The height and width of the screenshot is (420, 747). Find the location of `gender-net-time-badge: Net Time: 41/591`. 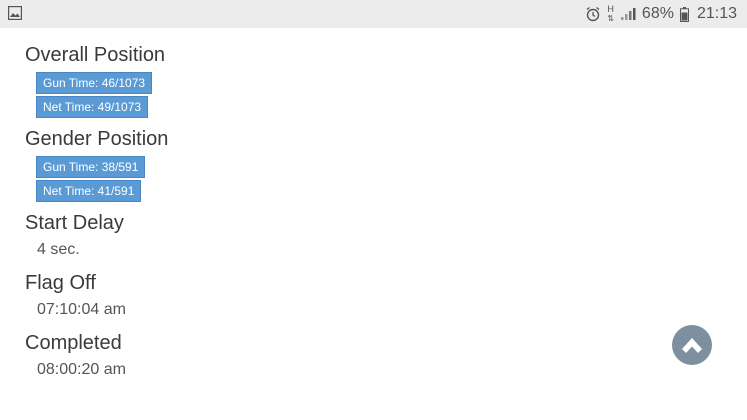

gender-net-time-badge: Net Time: 41/591 is located at coordinates (89, 191).